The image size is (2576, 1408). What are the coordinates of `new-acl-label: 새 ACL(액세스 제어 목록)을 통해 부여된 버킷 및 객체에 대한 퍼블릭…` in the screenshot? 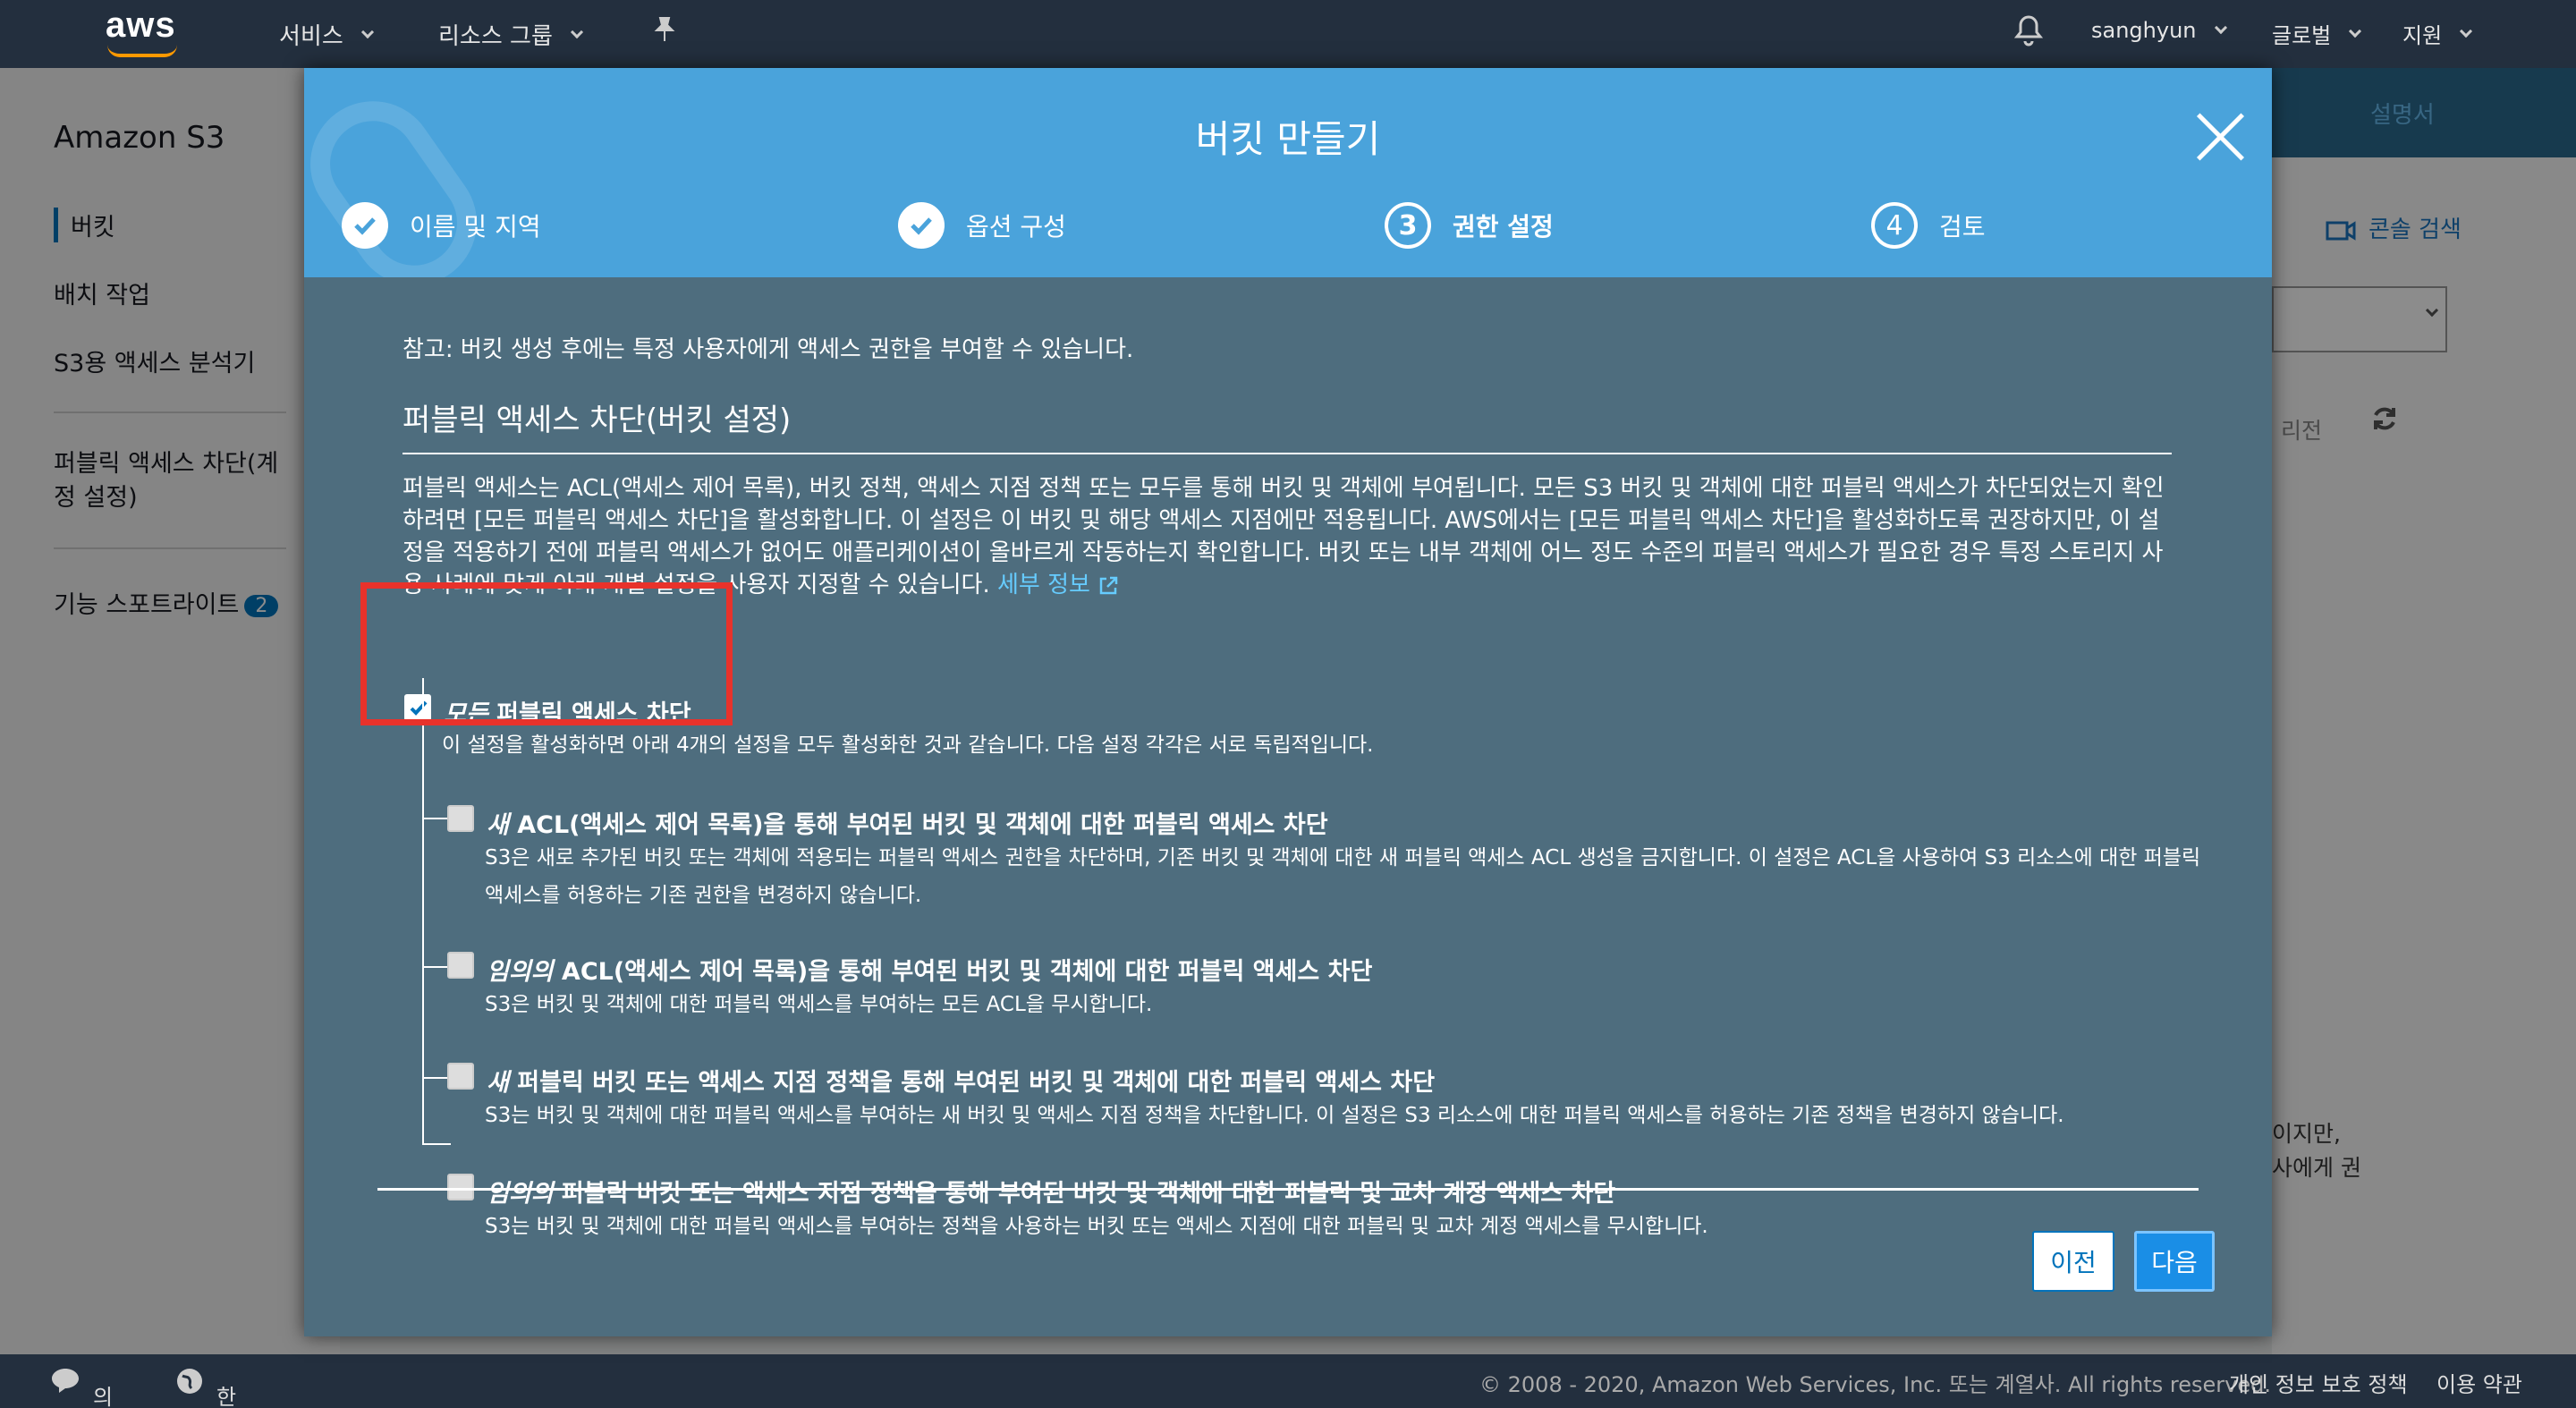 It's located at (907, 823).